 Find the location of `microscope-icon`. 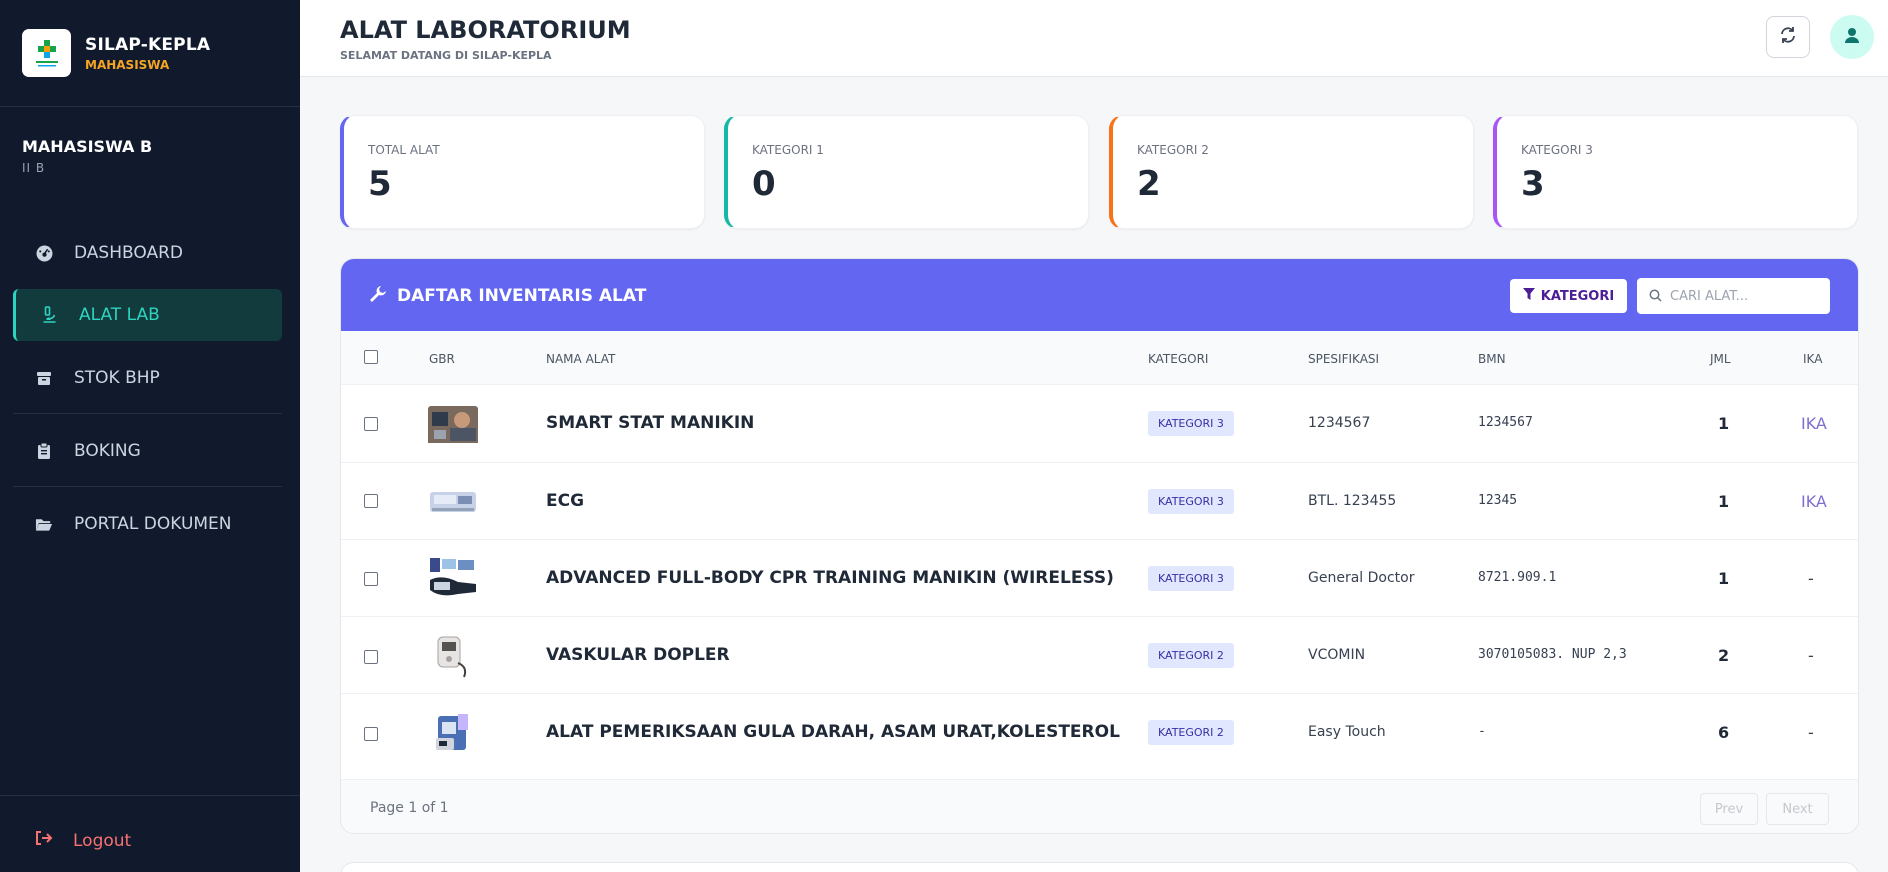

microscope-icon is located at coordinates (49, 315).